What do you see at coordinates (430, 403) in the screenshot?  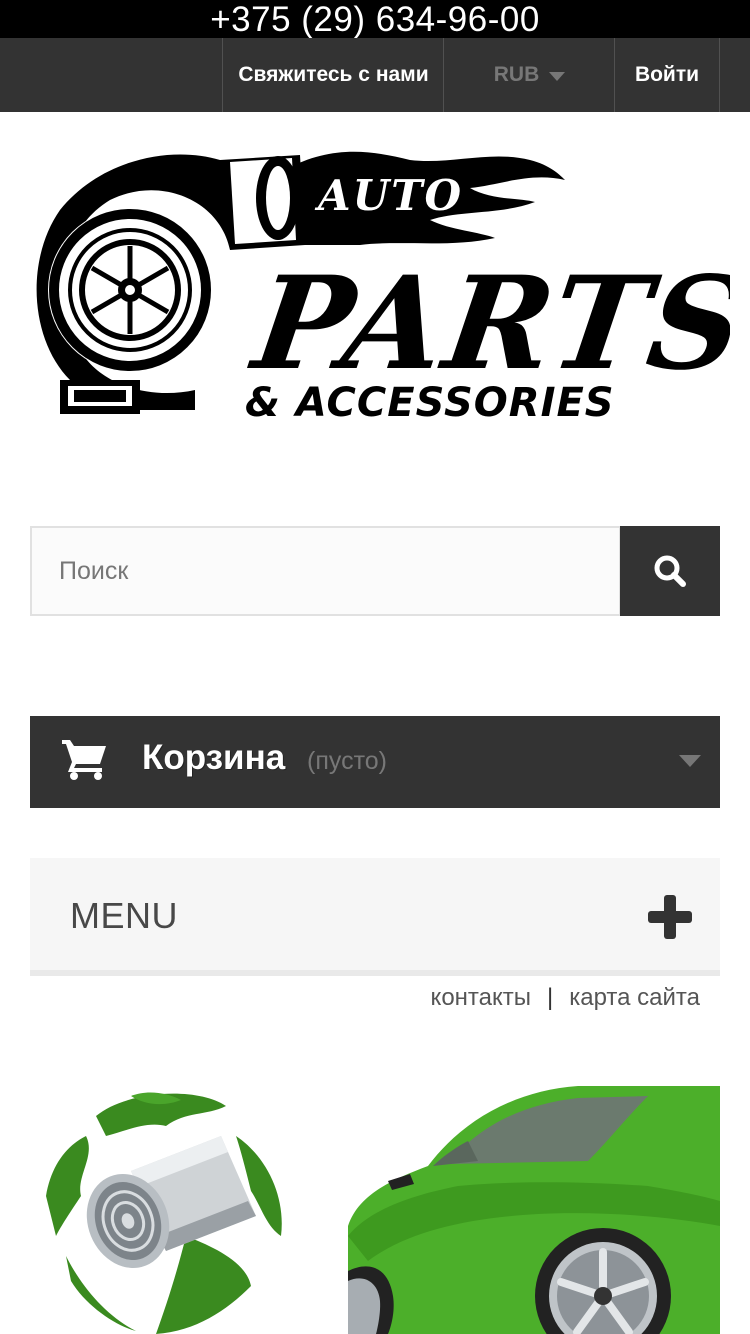 I see `logo-accessories-text: & ACCESSORIES` at bounding box center [430, 403].